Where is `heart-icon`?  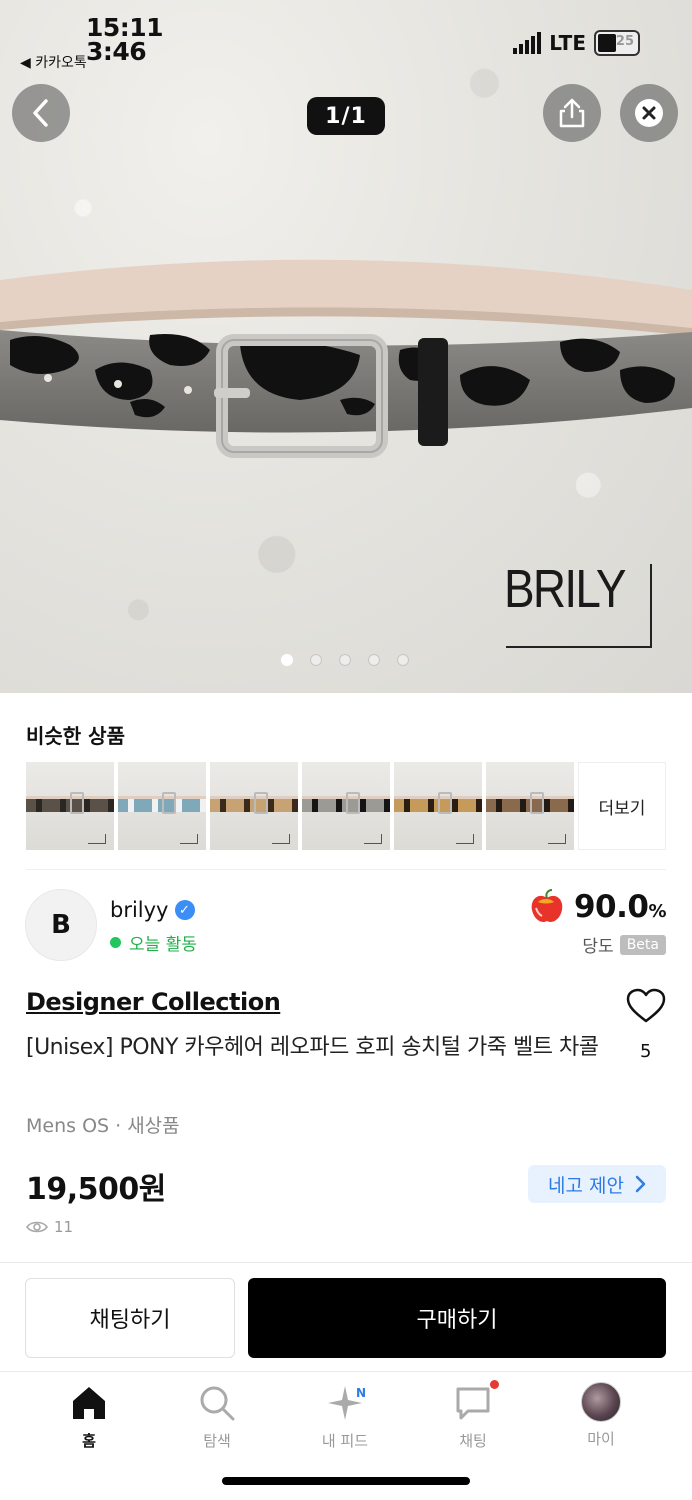
heart-icon is located at coordinates (646, 1006).